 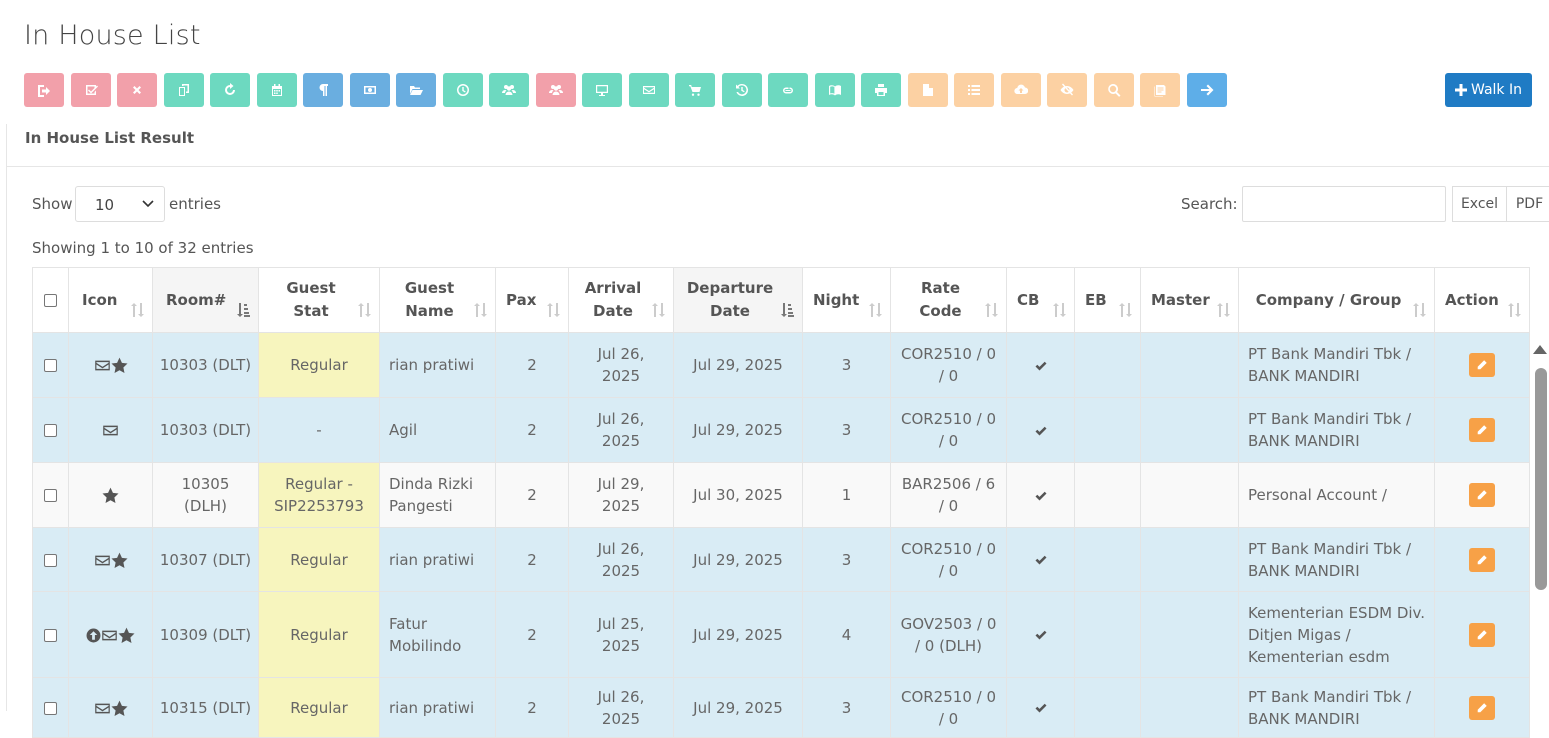 What do you see at coordinates (741, 90) in the screenshot?
I see `toolbar-button-history` at bounding box center [741, 90].